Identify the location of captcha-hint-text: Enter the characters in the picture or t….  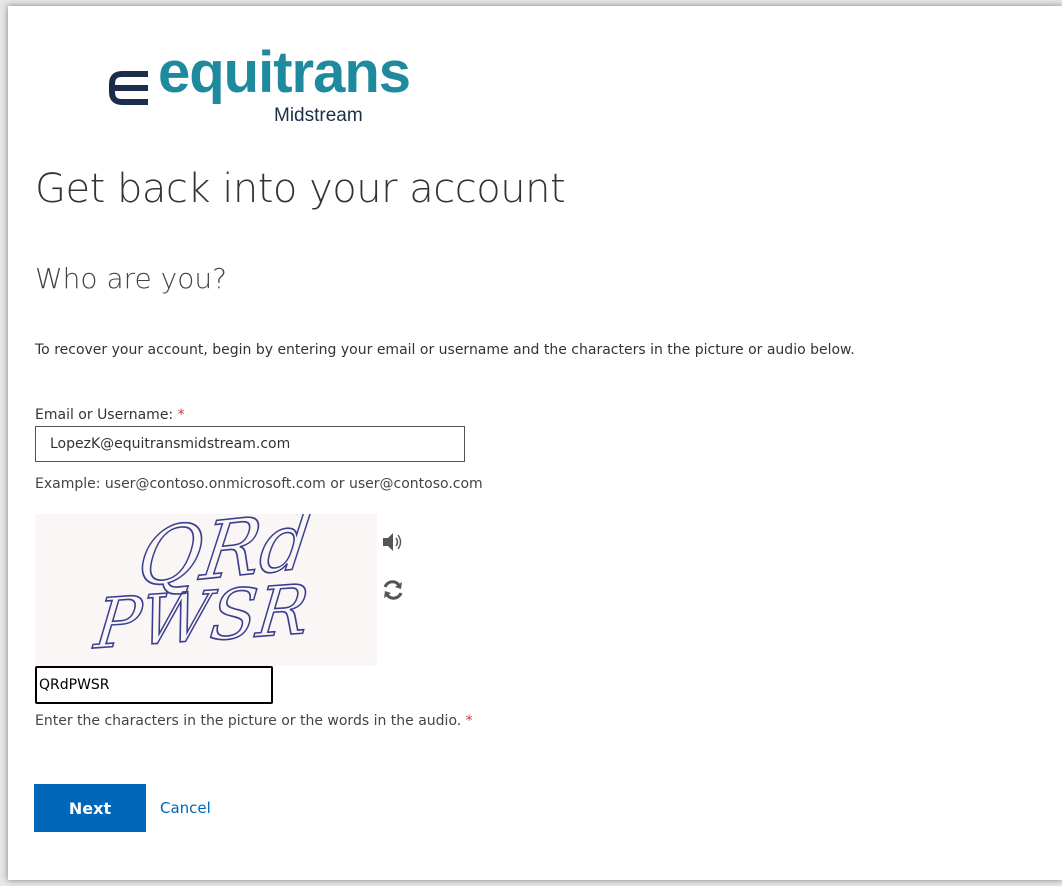
(248, 721).